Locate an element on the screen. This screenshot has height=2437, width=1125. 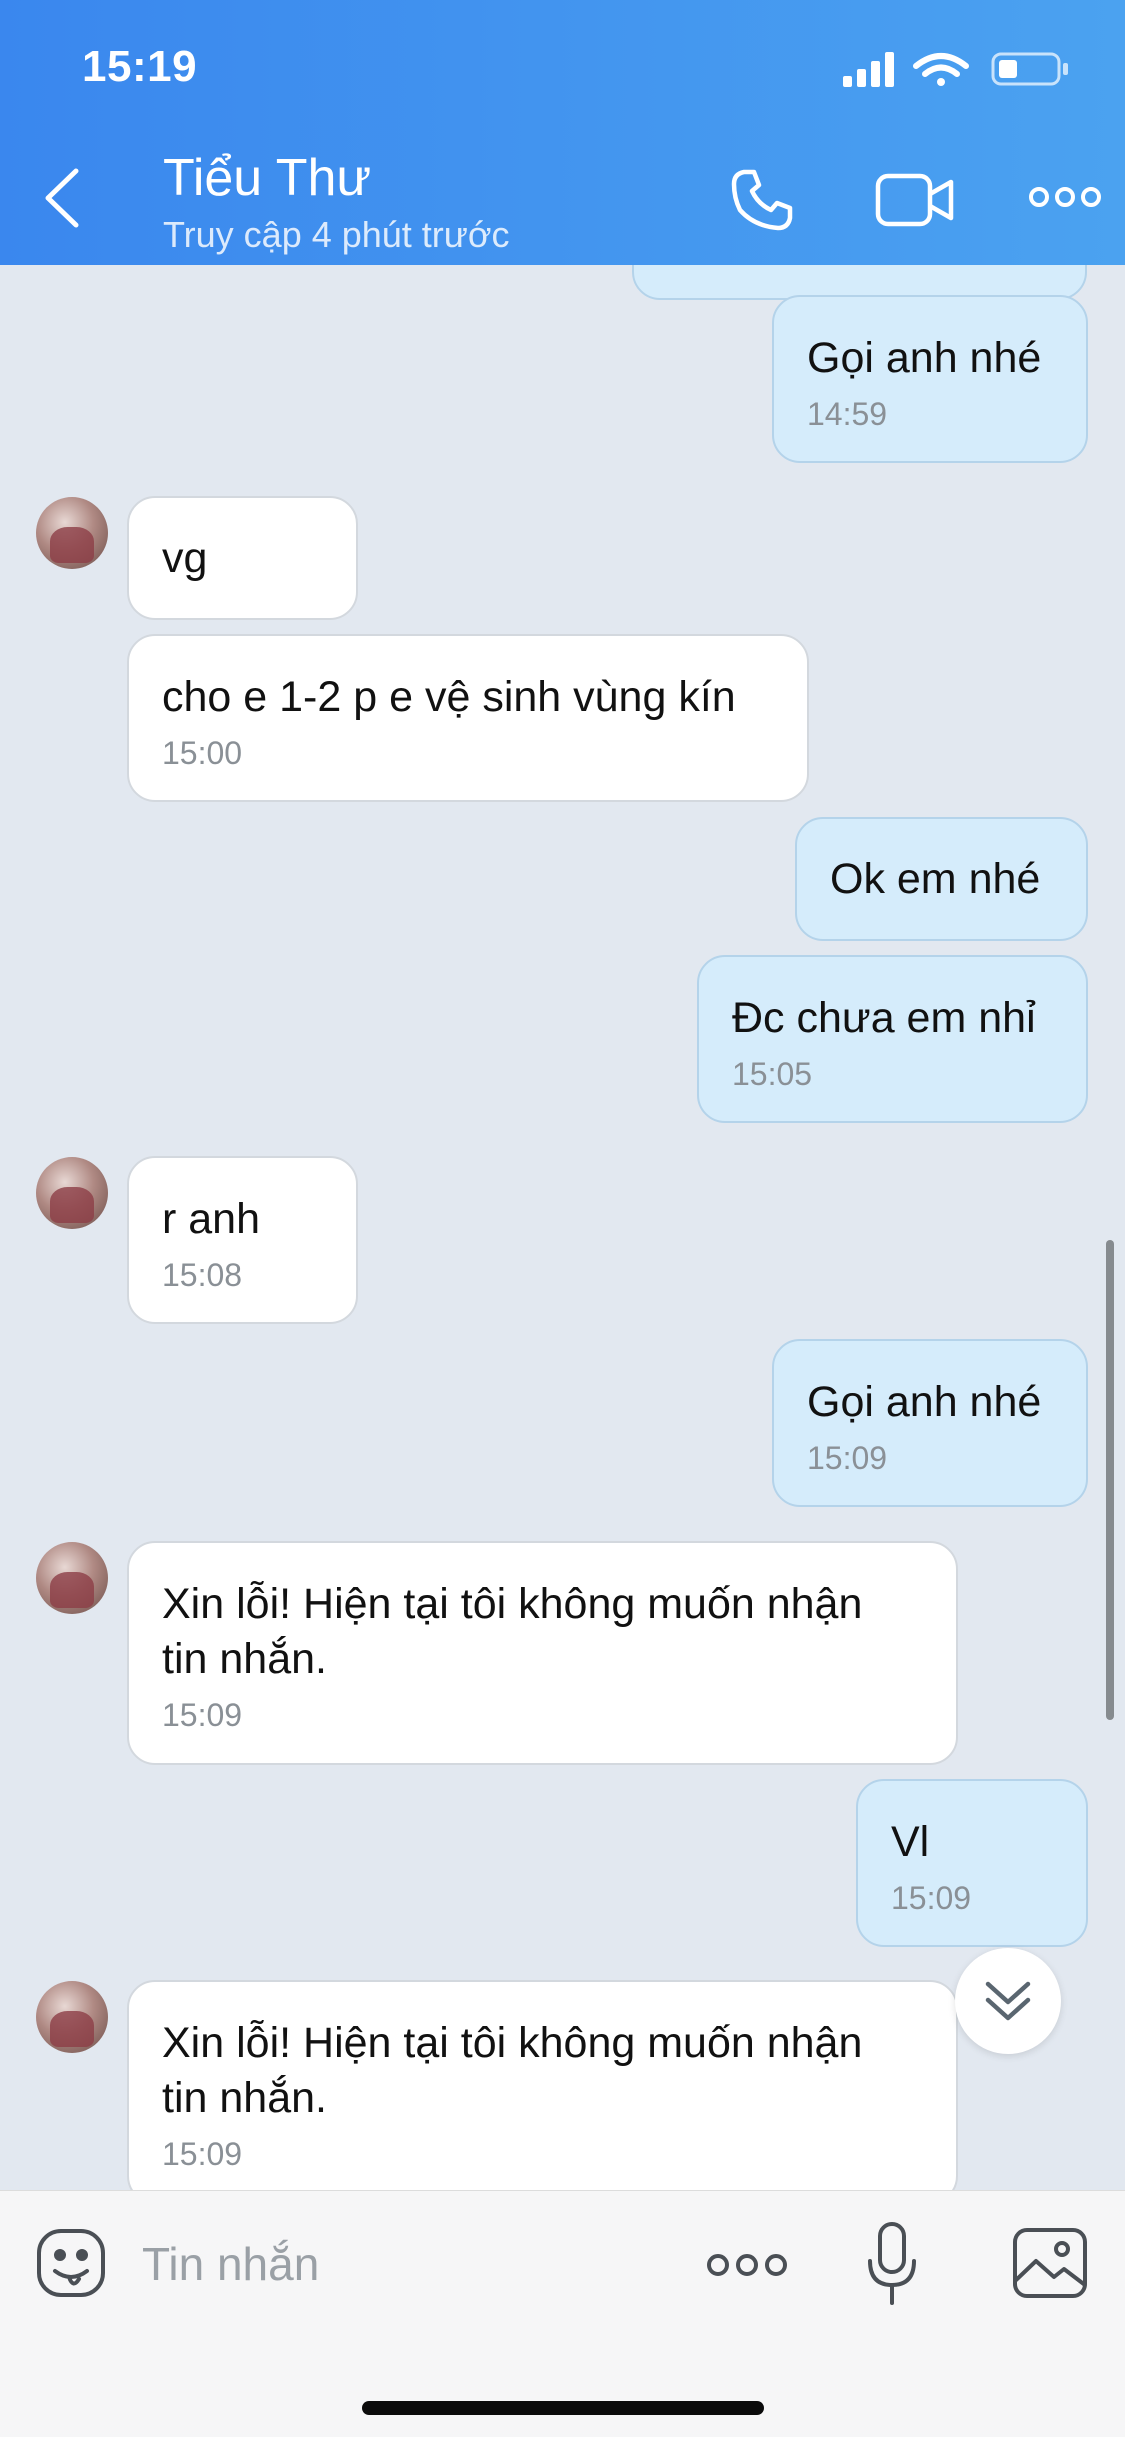
image-icon is located at coordinates (1050, 2263).